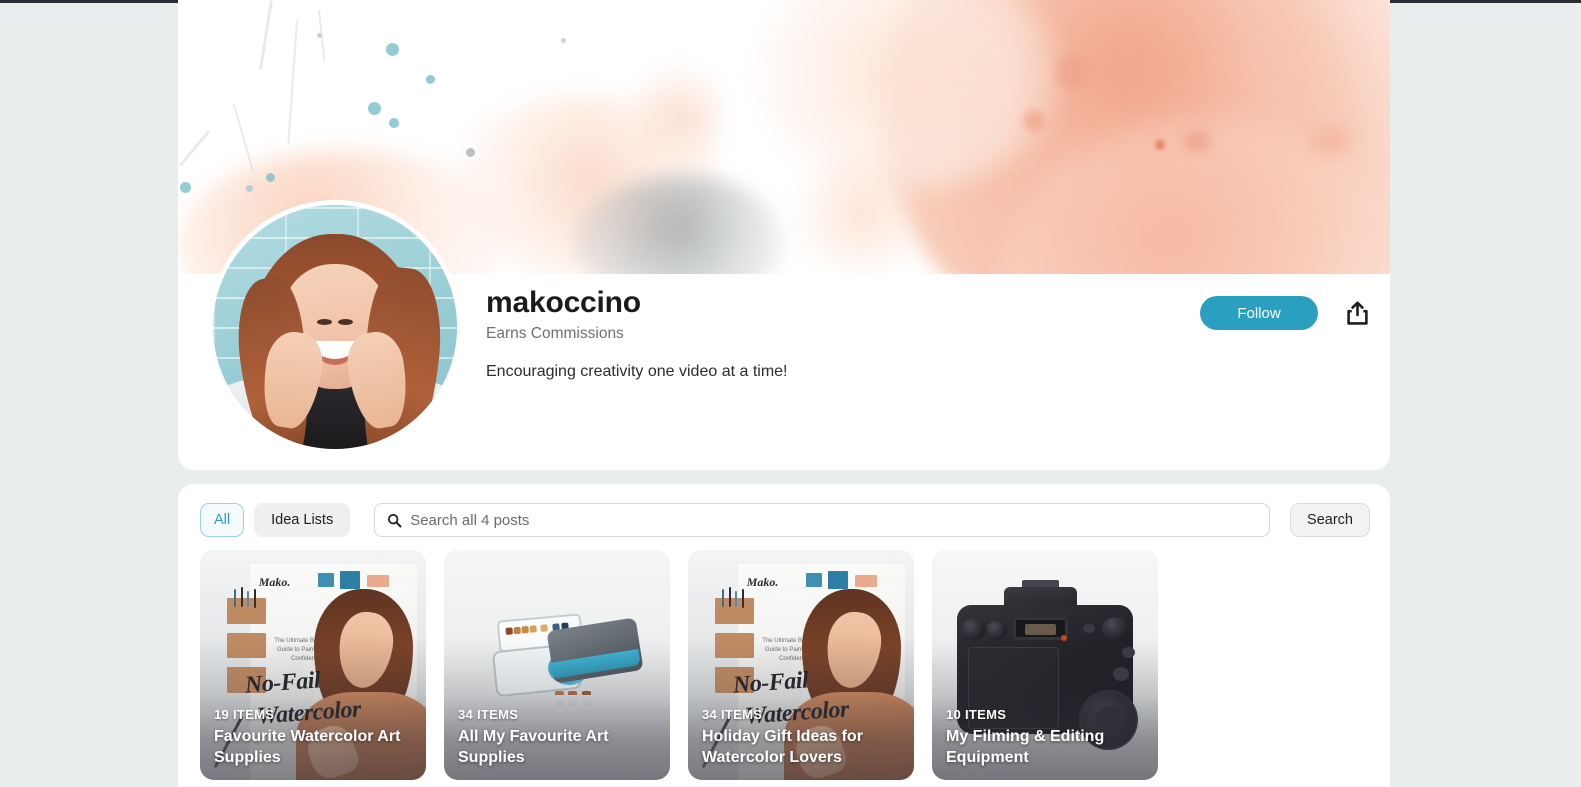 The width and height of the screenshot is (1581, 787). I want to click on search-icon, so click(395, 520).